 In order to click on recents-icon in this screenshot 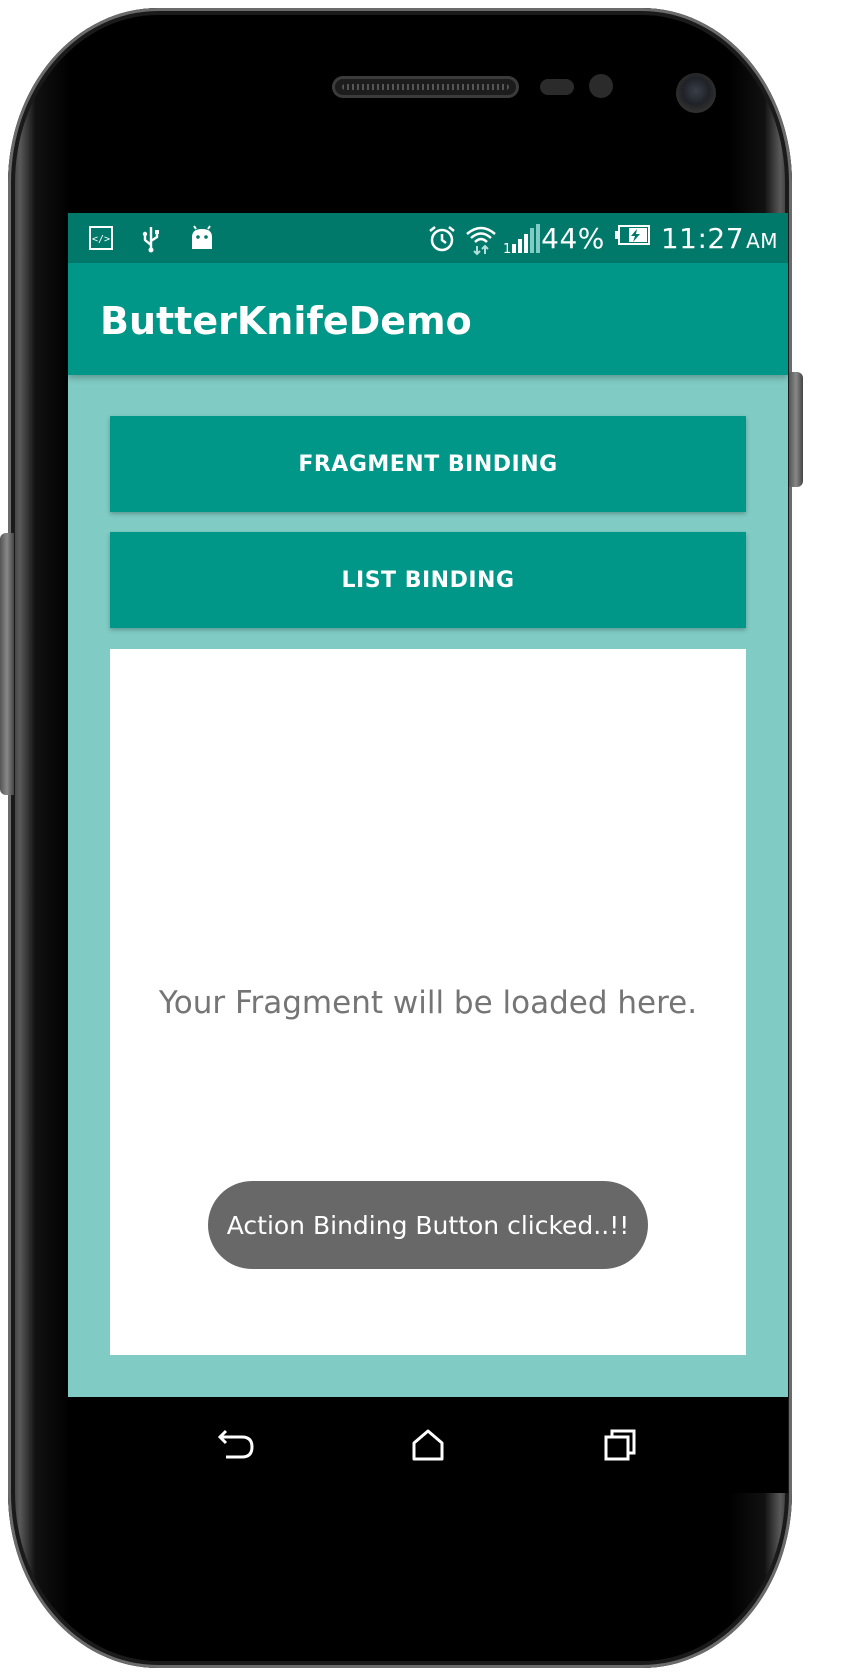, I will do `click(620, 1445)`.